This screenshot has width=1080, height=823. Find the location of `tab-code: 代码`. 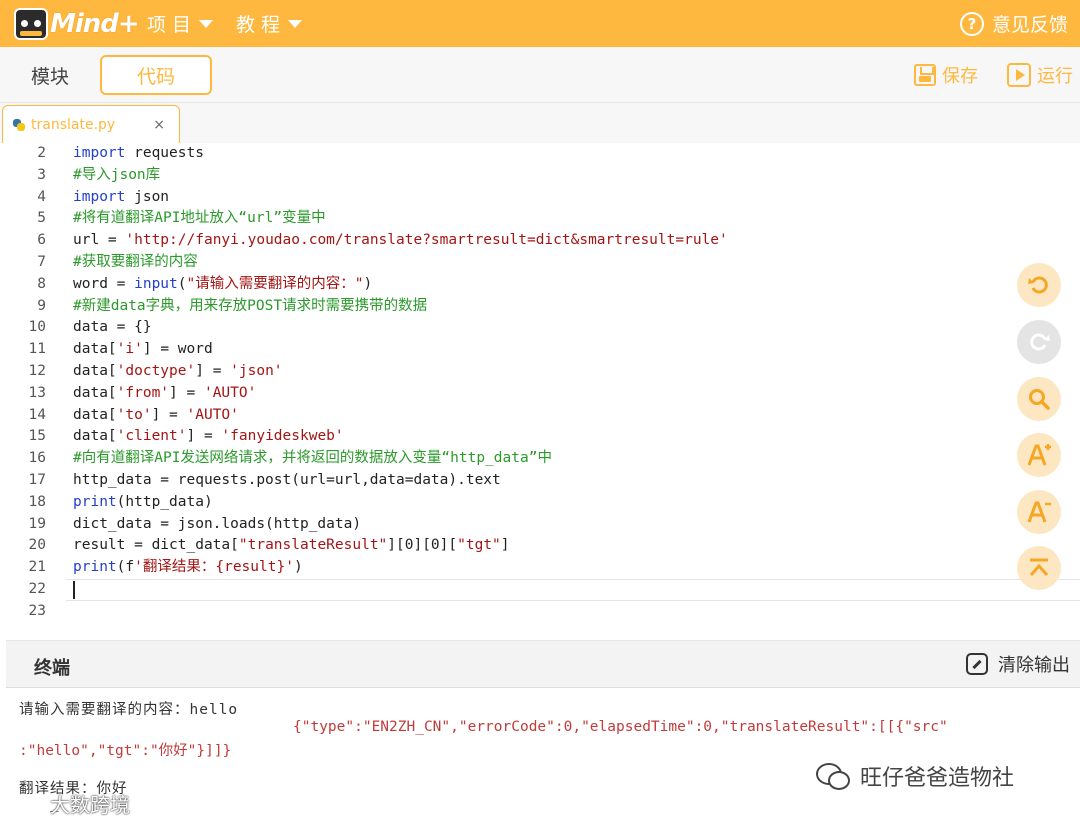

tab-code: 代码 is located at coordinates (156, 75).